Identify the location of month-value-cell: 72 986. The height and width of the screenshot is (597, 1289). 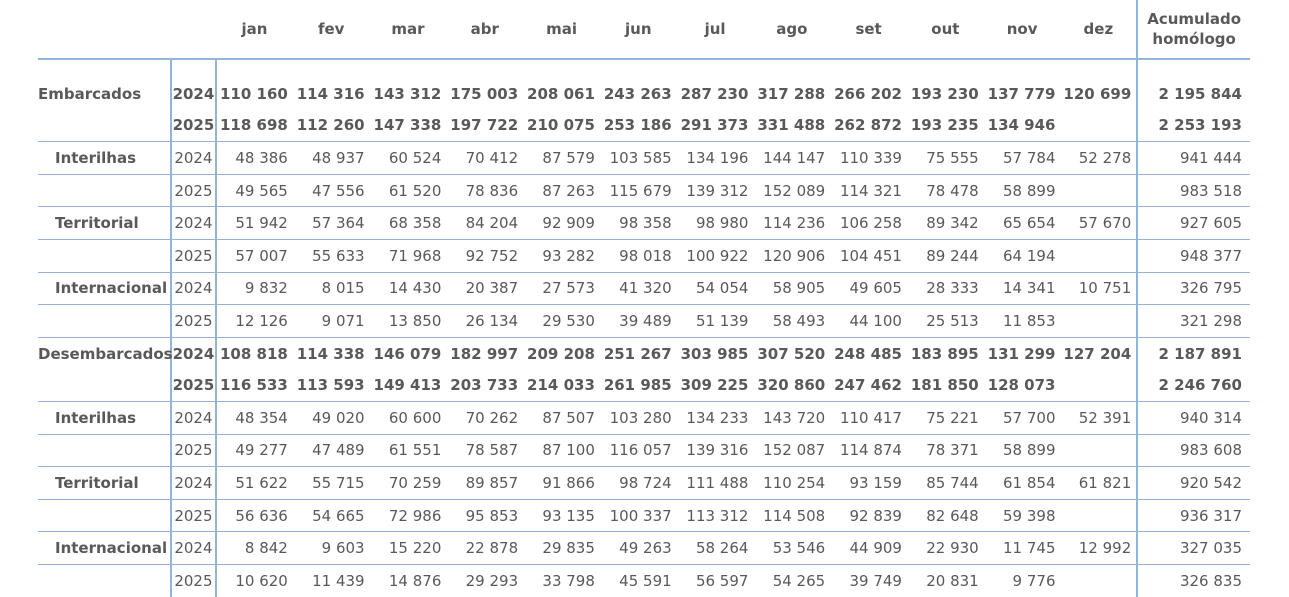
(408, 516).